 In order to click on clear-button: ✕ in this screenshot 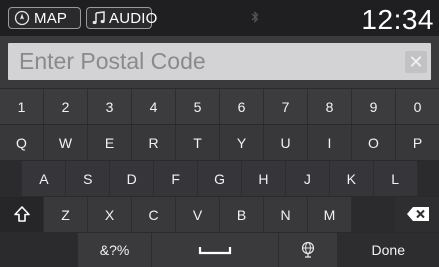, I will do `click(416, 62)`.